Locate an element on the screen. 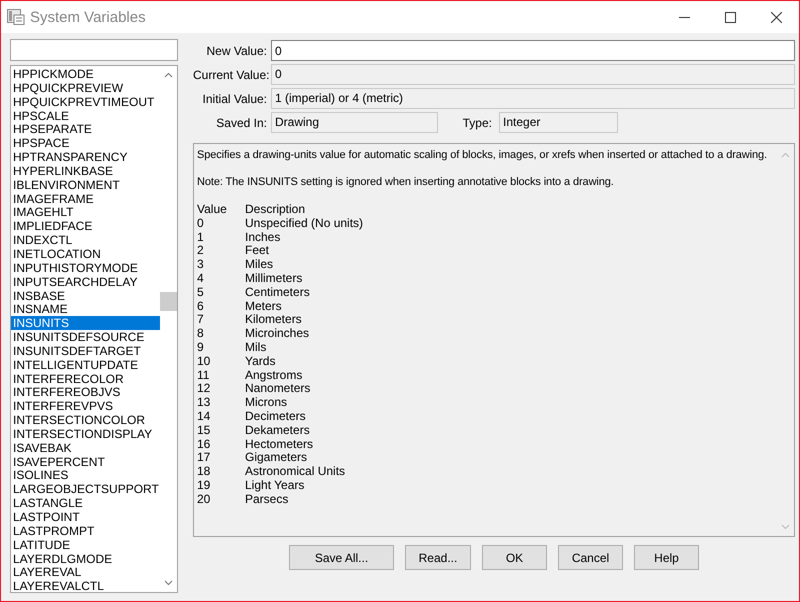 This screenshot has width=800, height=602. table-cell-text: 19 is located at coordinates (204, 485).